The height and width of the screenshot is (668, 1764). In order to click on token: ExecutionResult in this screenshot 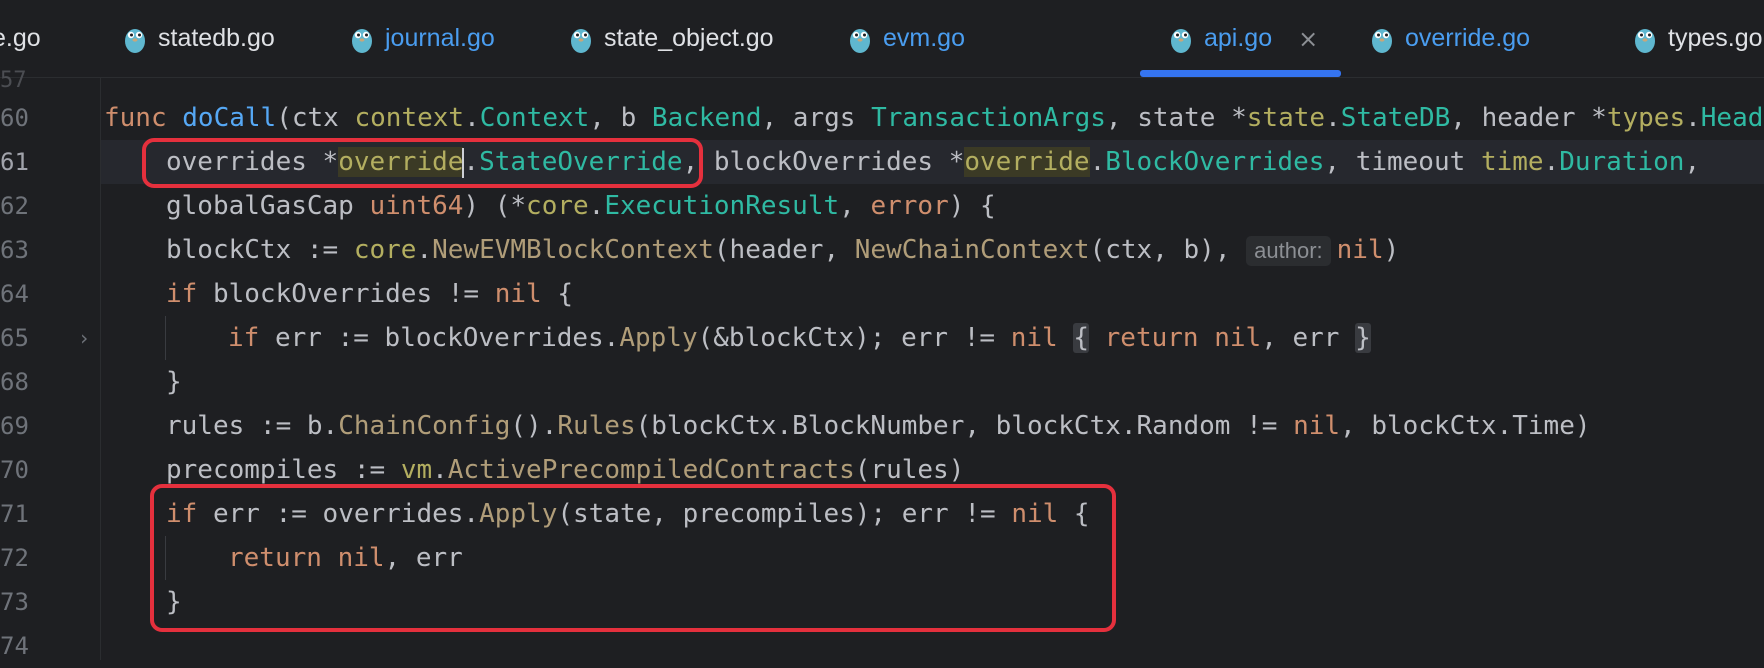, I will do `click(722, 206)`.